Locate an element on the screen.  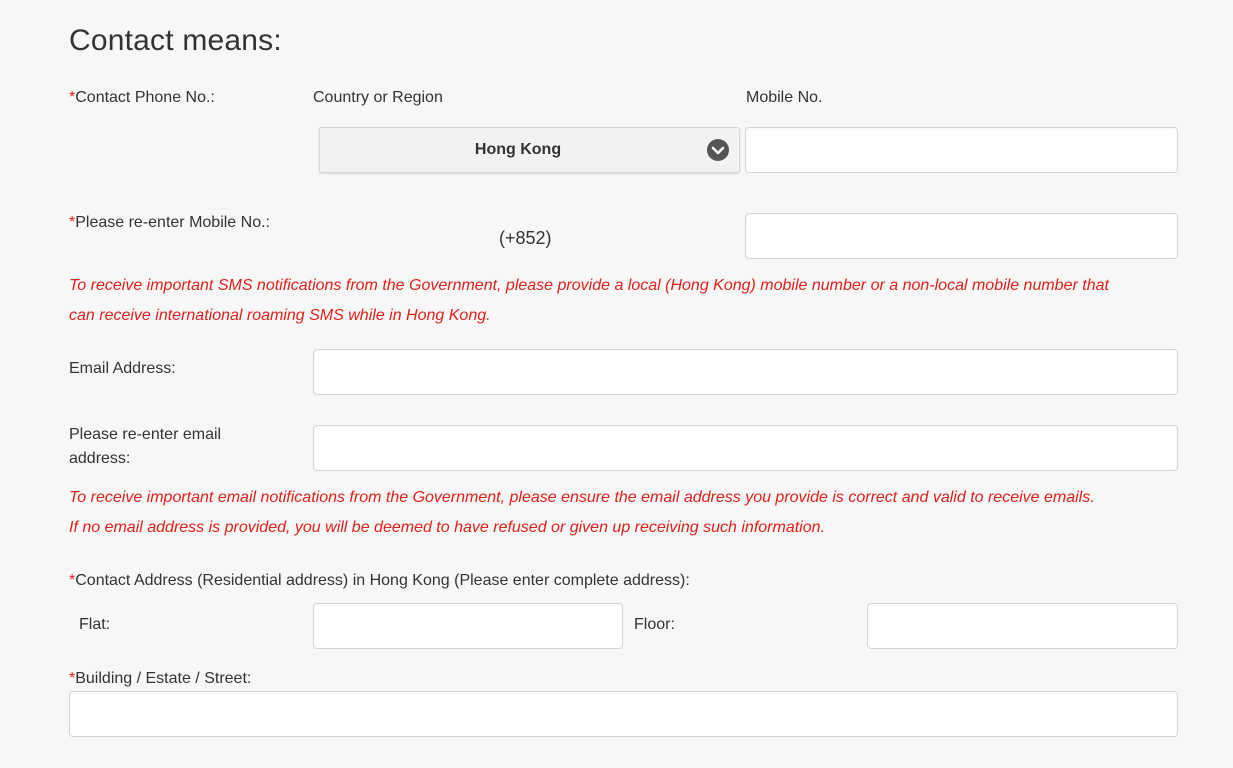
country-region-select: Hong Kong is located at coordinates (529, 150).